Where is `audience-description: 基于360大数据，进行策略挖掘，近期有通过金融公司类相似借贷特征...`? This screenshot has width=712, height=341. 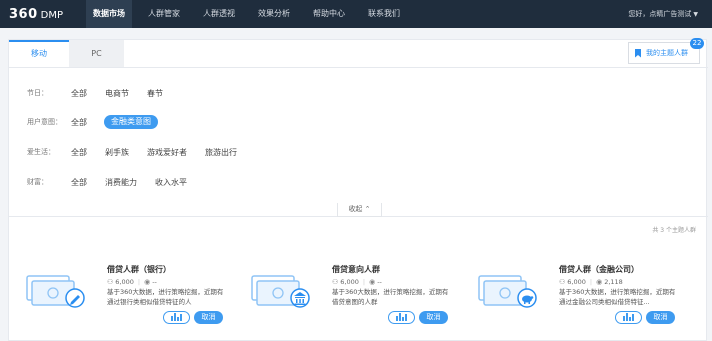 audience-description: 基于360大数据，进行策略挖掘，近期有通过金融公司类相似借贷特征... is located at coordinates (617, 297).